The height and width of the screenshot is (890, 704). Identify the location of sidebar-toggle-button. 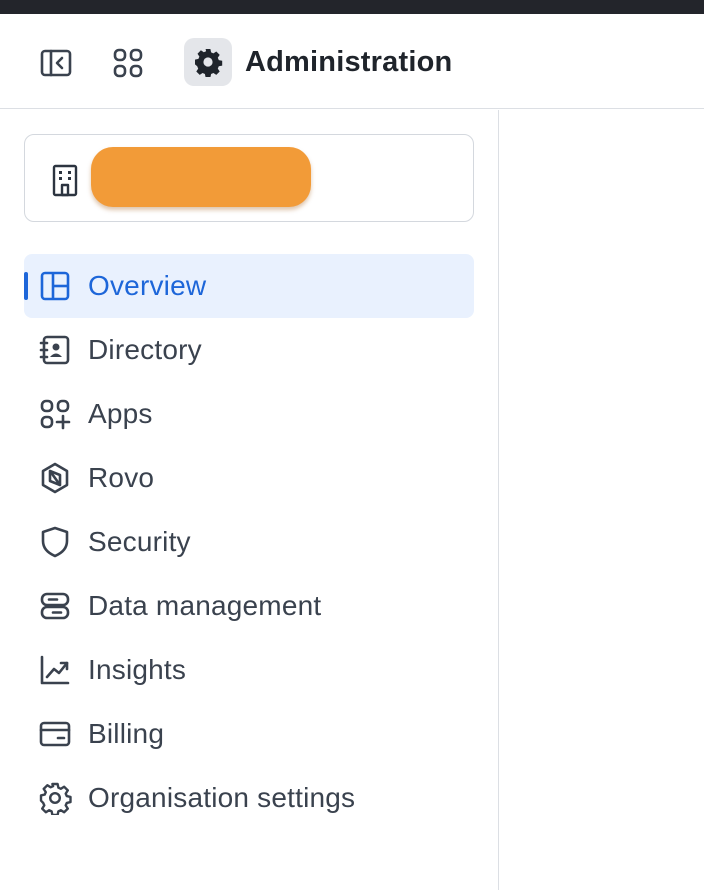
(56, 63).